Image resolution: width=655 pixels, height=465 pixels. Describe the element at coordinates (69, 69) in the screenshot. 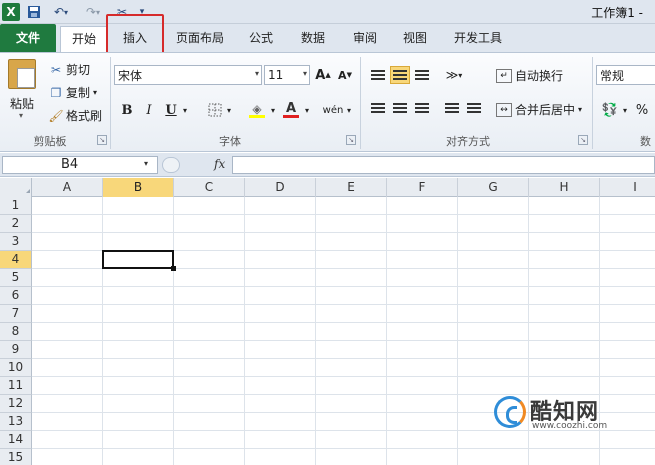

I see `cut-button: ✂ 剪切` at that location.